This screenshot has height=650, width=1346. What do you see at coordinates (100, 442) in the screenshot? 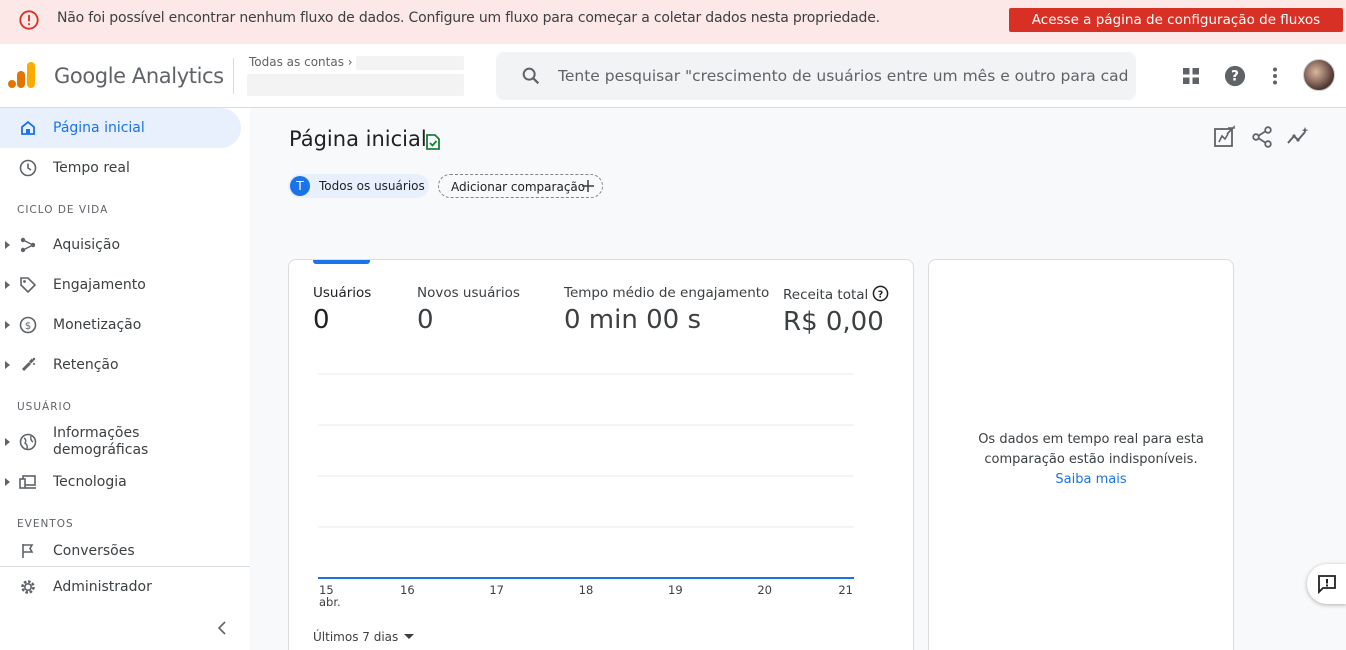
I see `sidebar-item-label: Informações demográficas` at bounding box center [100, 442].